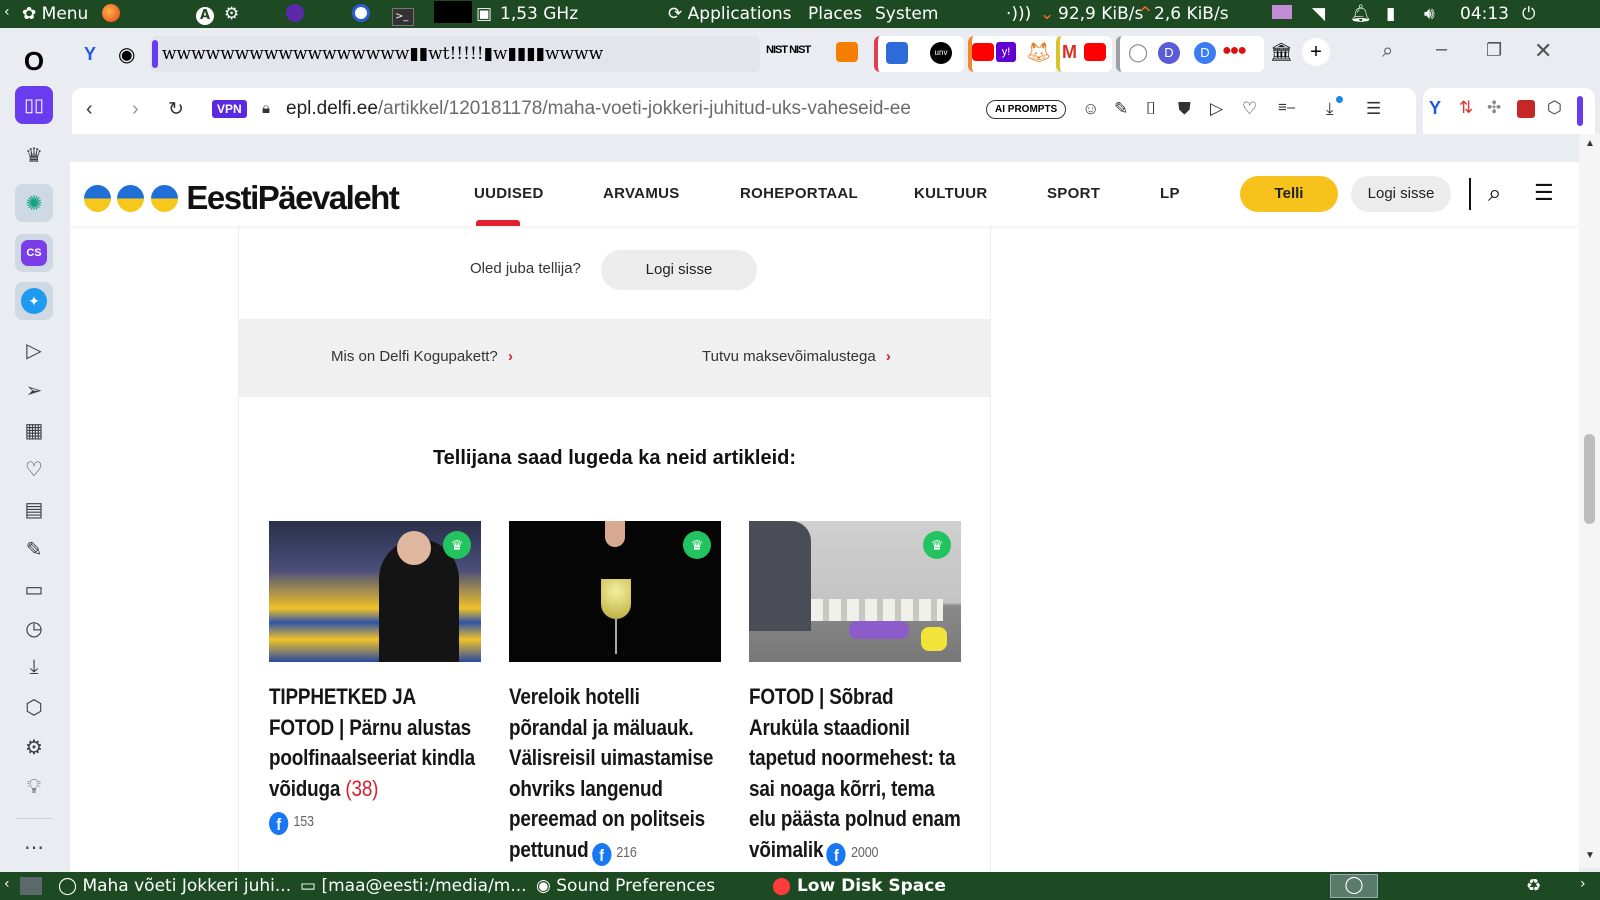 This screenshot has width=1600, height=900. What do you see at coordinates (295, 15) in the screenshot?
I see `podcast-app-icon` at bounding box center [295, 15].